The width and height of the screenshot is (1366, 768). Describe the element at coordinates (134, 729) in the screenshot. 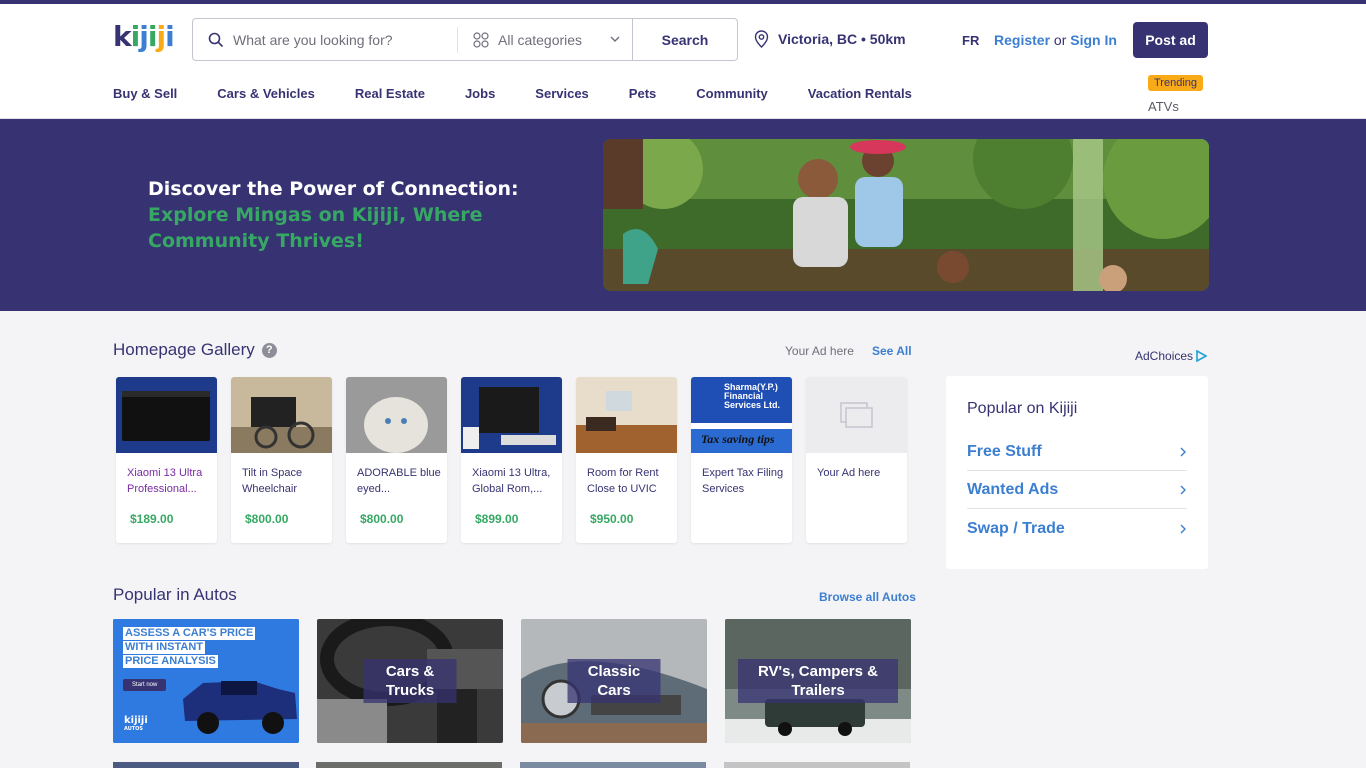

I see `promo-logo-sub: AUTOS` at that location.